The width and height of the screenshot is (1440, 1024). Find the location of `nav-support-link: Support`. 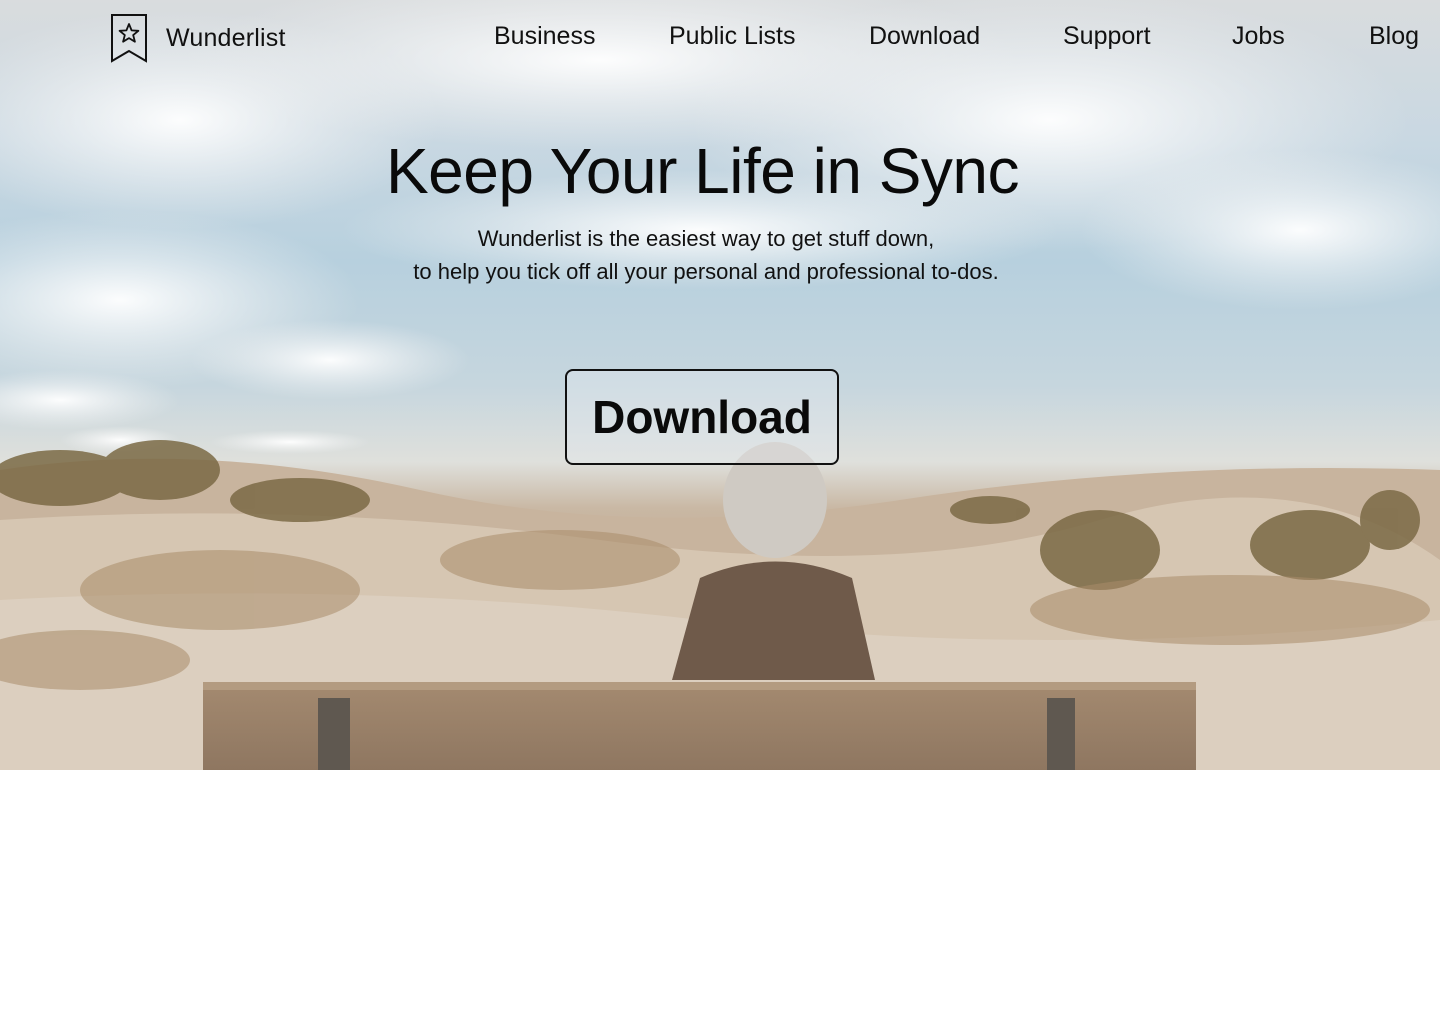

nav-support-link: Support is located at coordinates (1107, 36).